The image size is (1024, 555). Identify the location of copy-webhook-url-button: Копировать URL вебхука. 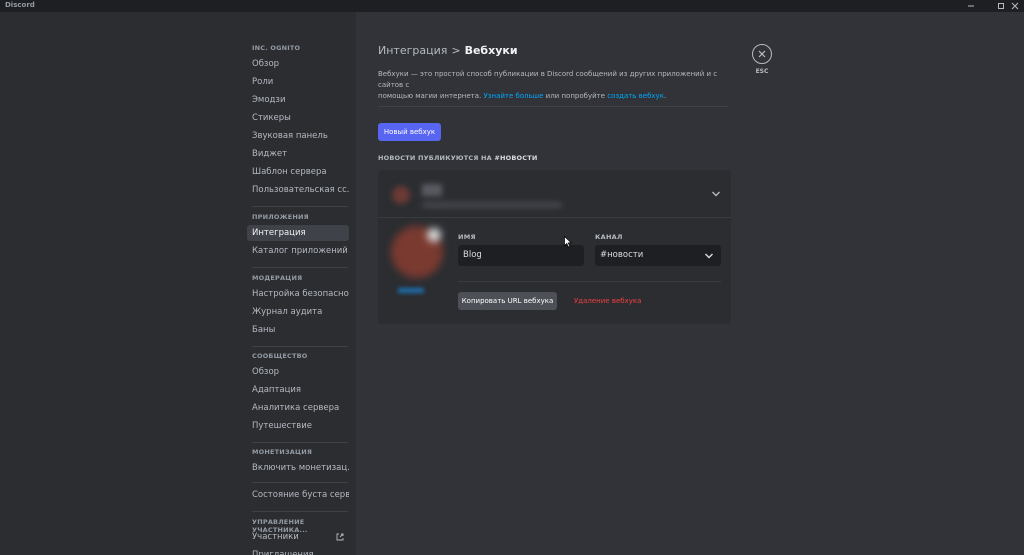
(507, 301).